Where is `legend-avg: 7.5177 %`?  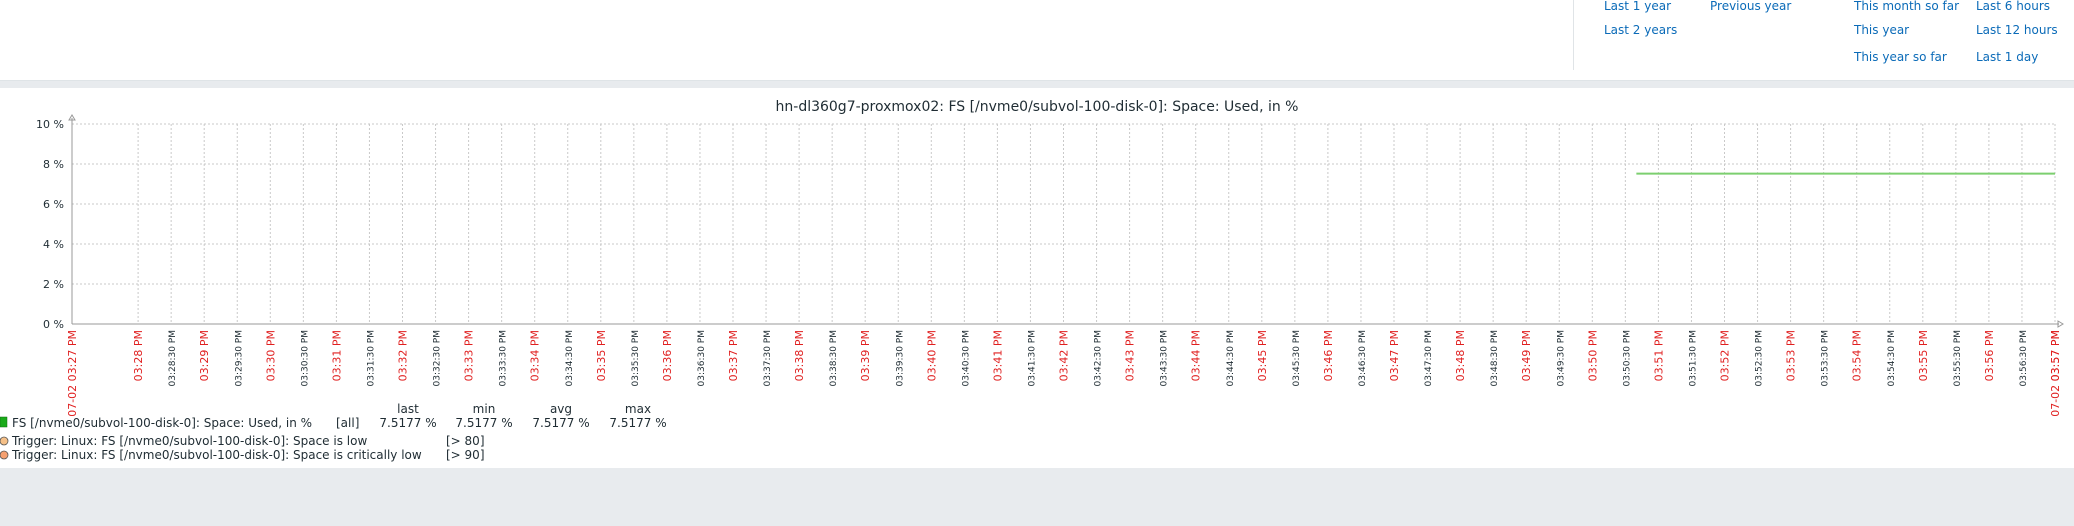
legend-avg: 7.5177 % is located at coordinates (560, 423).